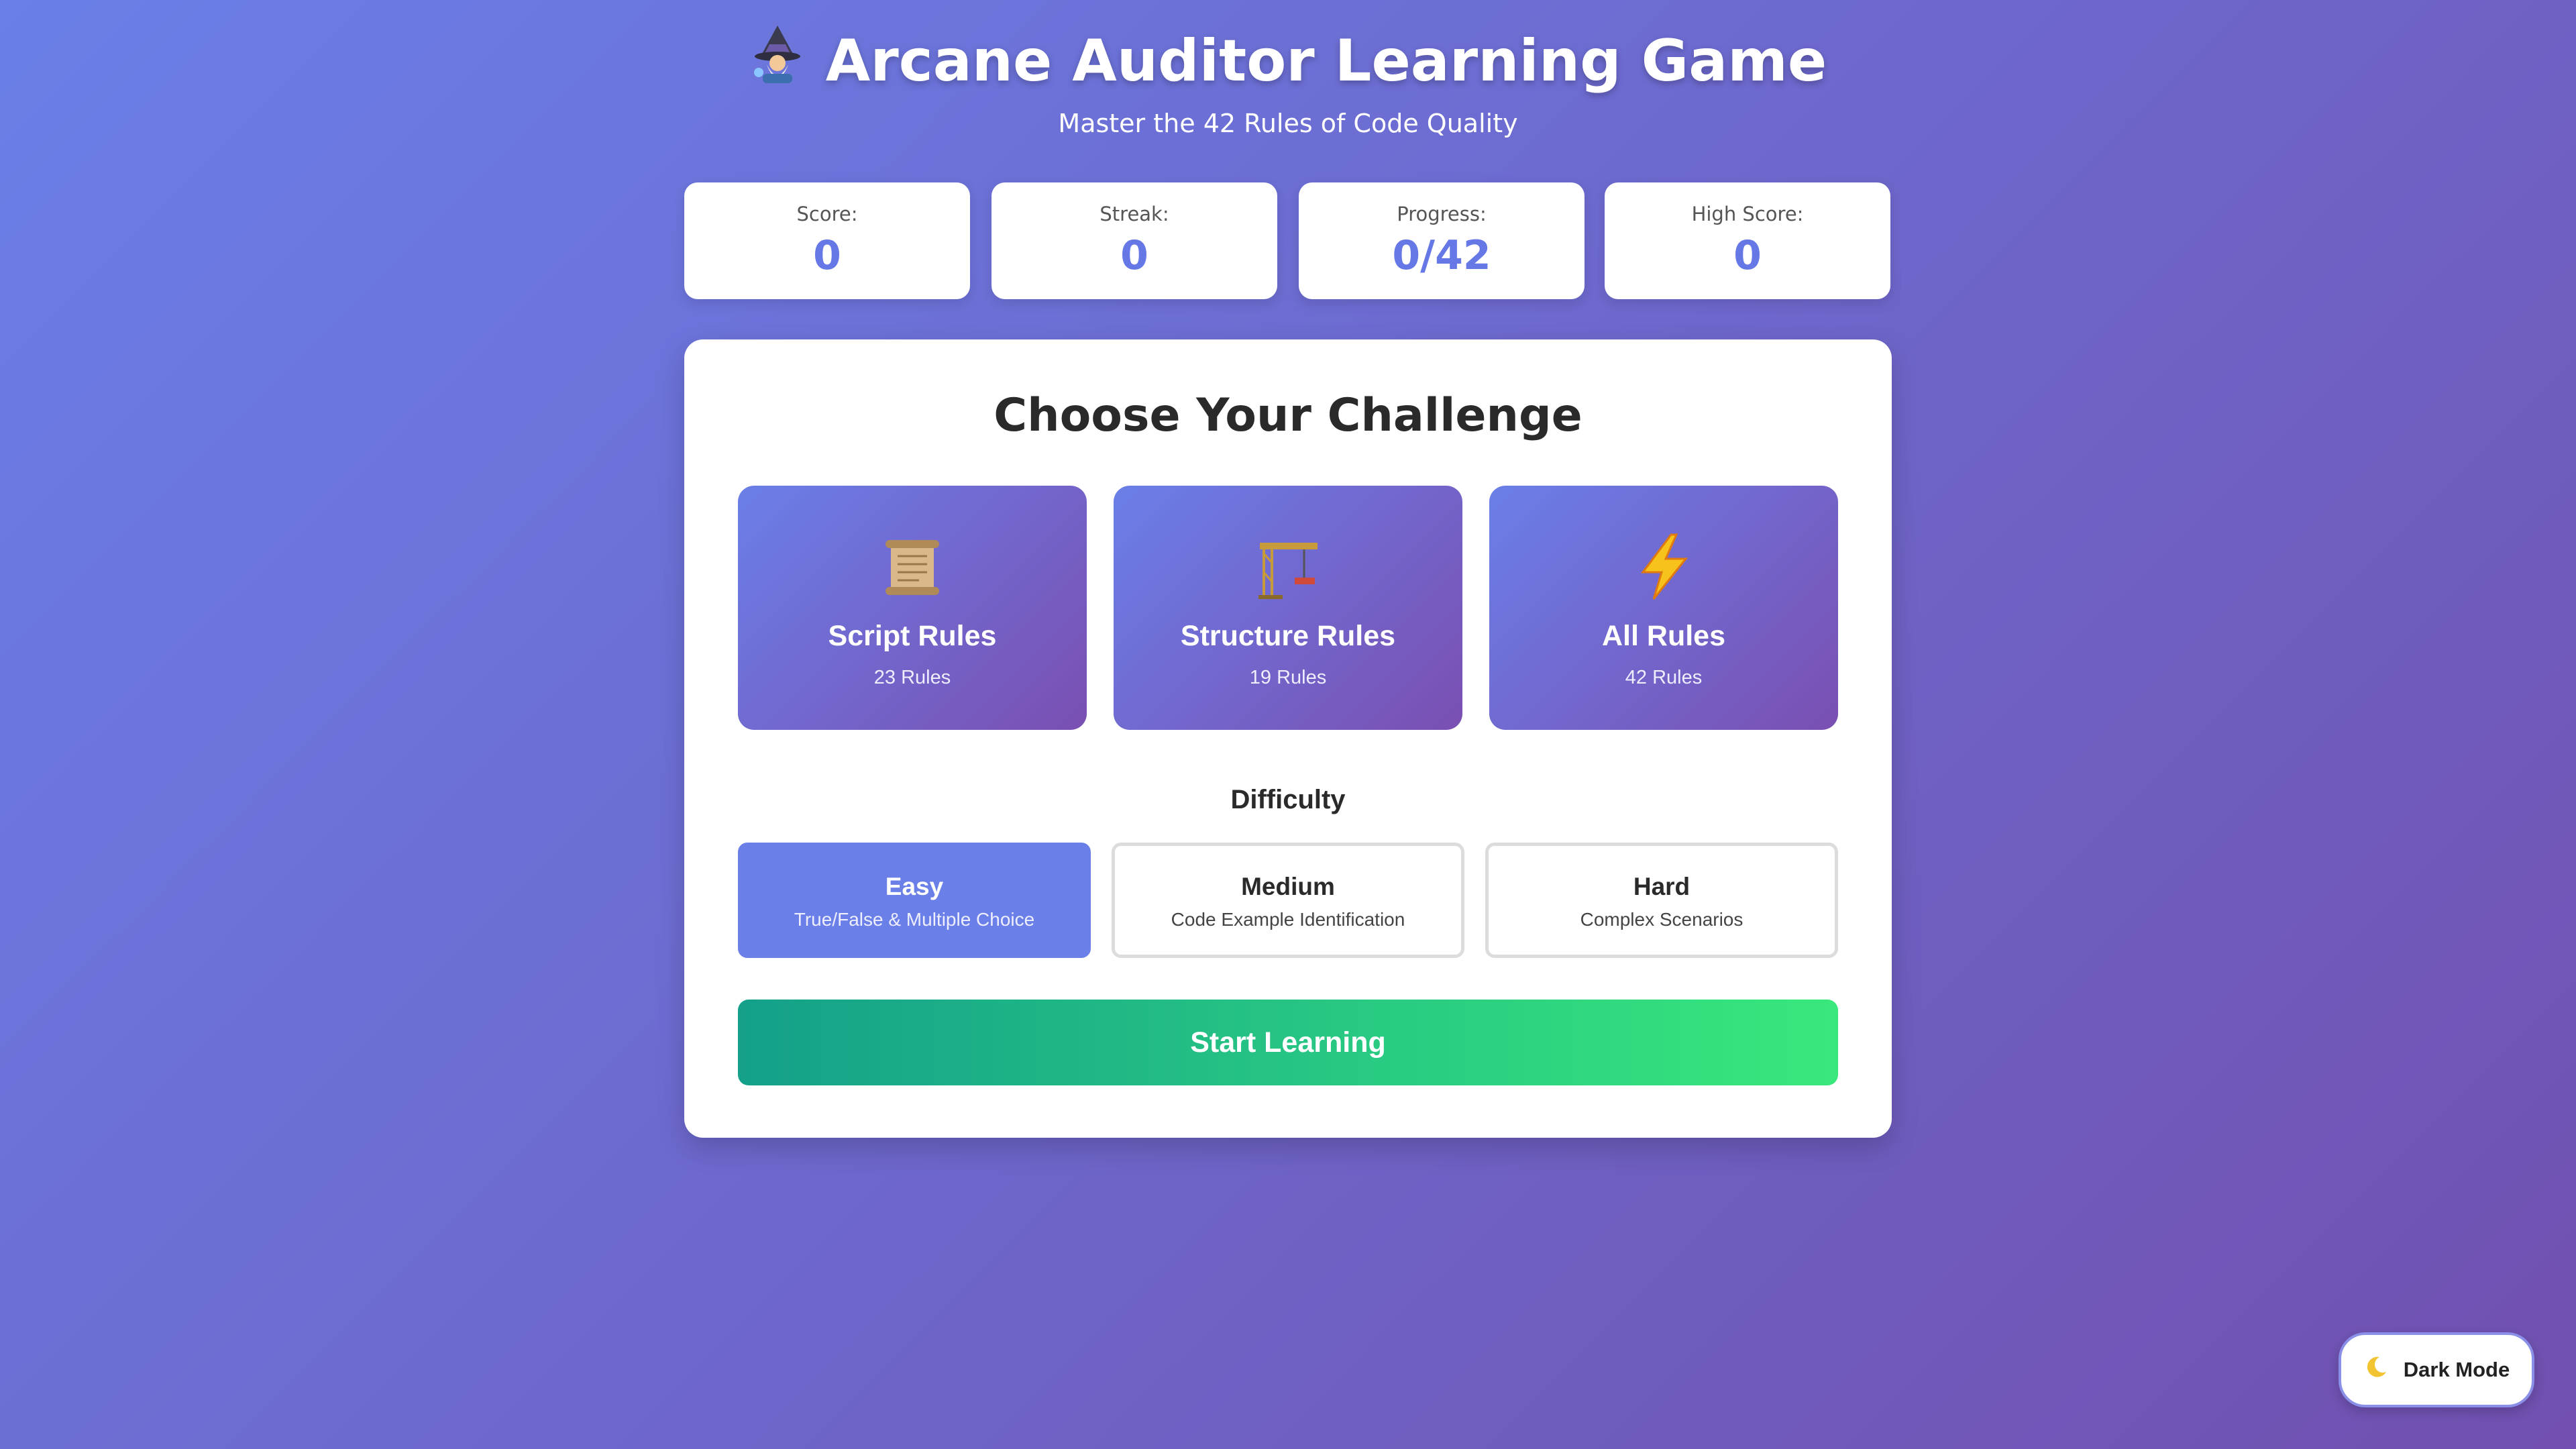 The height and width of the screenshot is (1449, 2576). What do you see at coordinates (1663, 608) in the screenshot?
I see `all-rules-card: All Rules 42 Rules` at bounding box center [1663, 608].